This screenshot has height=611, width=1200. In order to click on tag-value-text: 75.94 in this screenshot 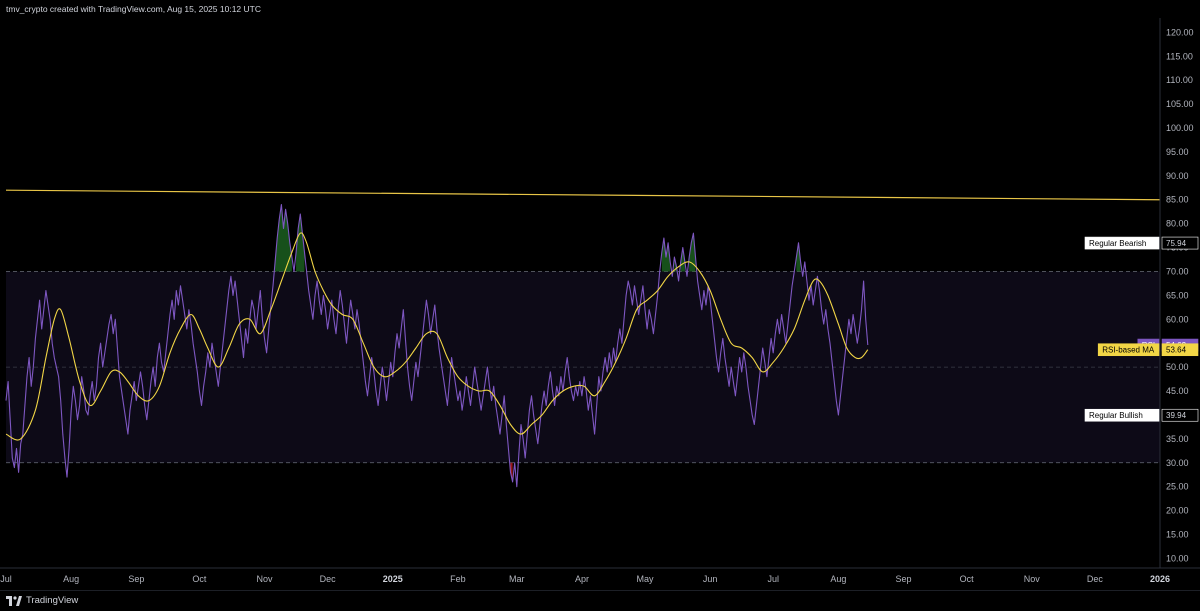, I will do `click(1176, 243)`.